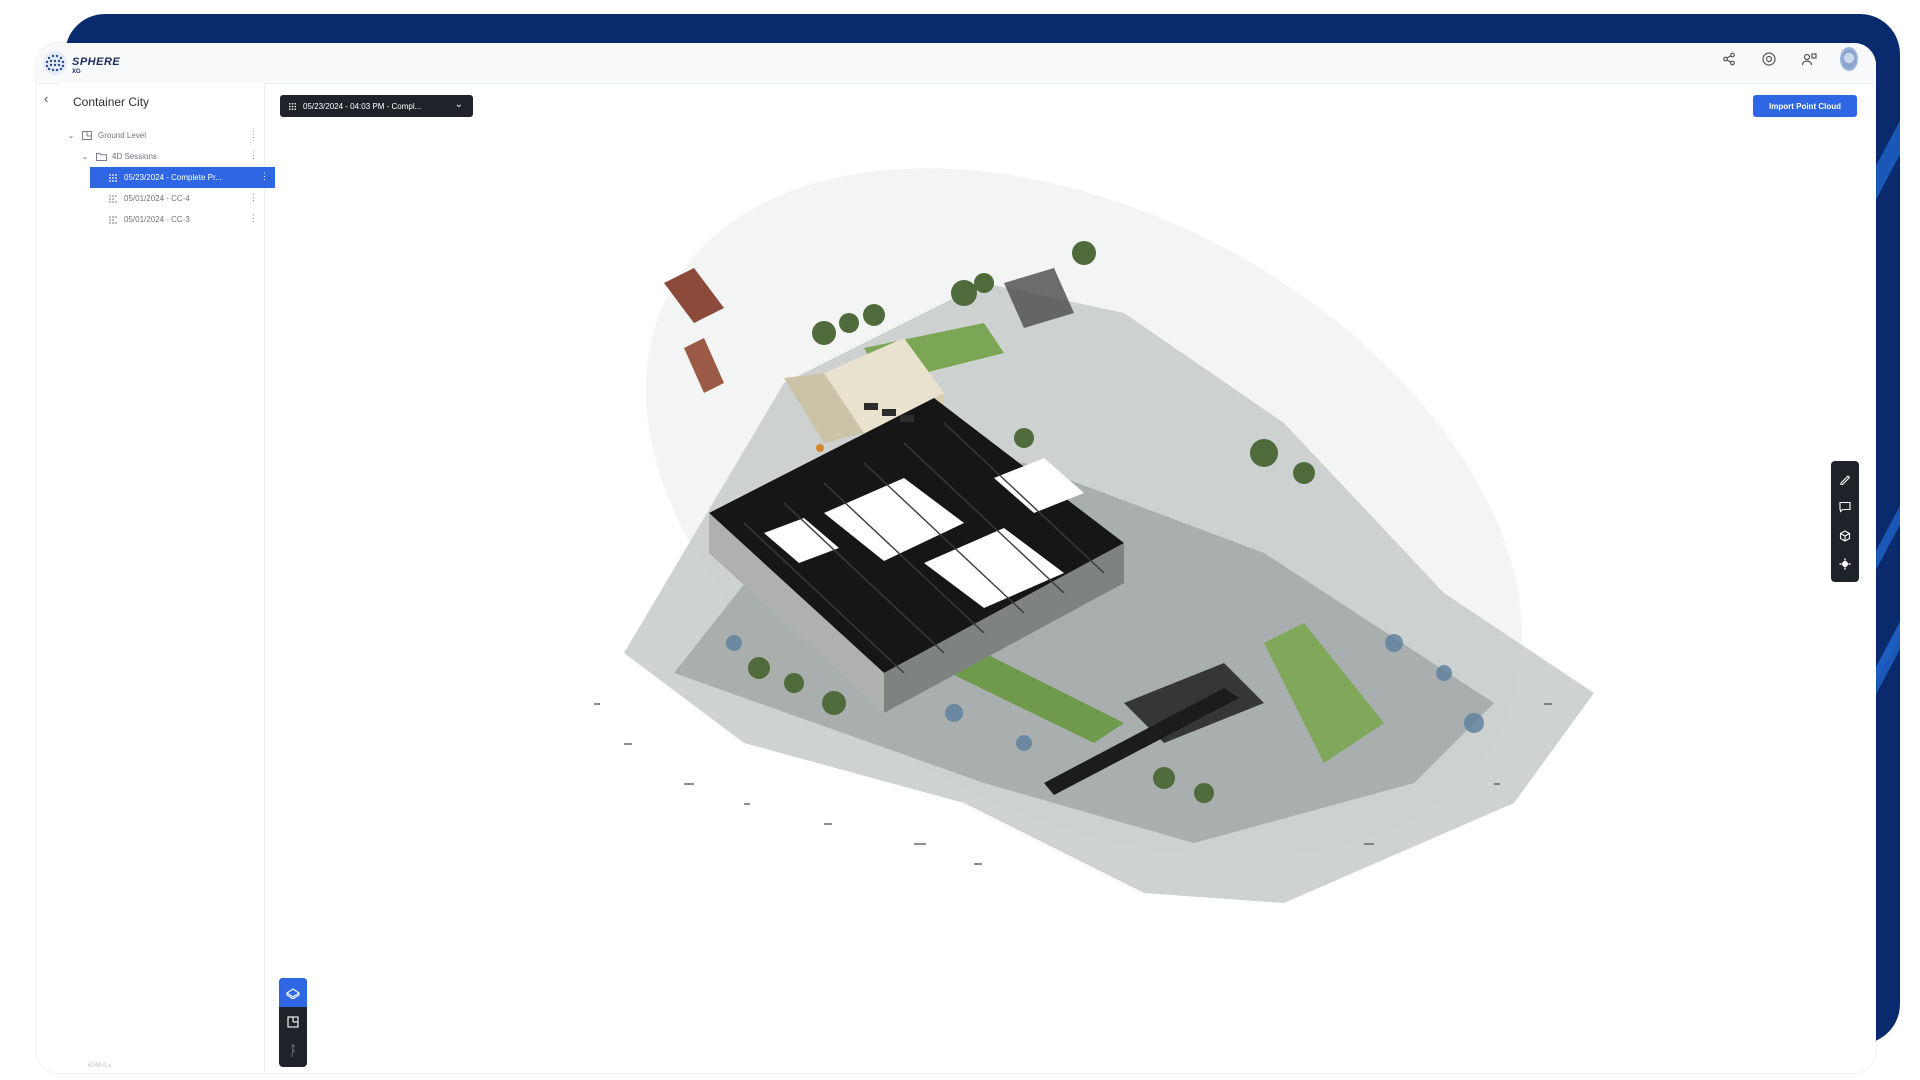  I want to click on import-point-cloud-button: Import Point Cloud, so click(1805, 106).